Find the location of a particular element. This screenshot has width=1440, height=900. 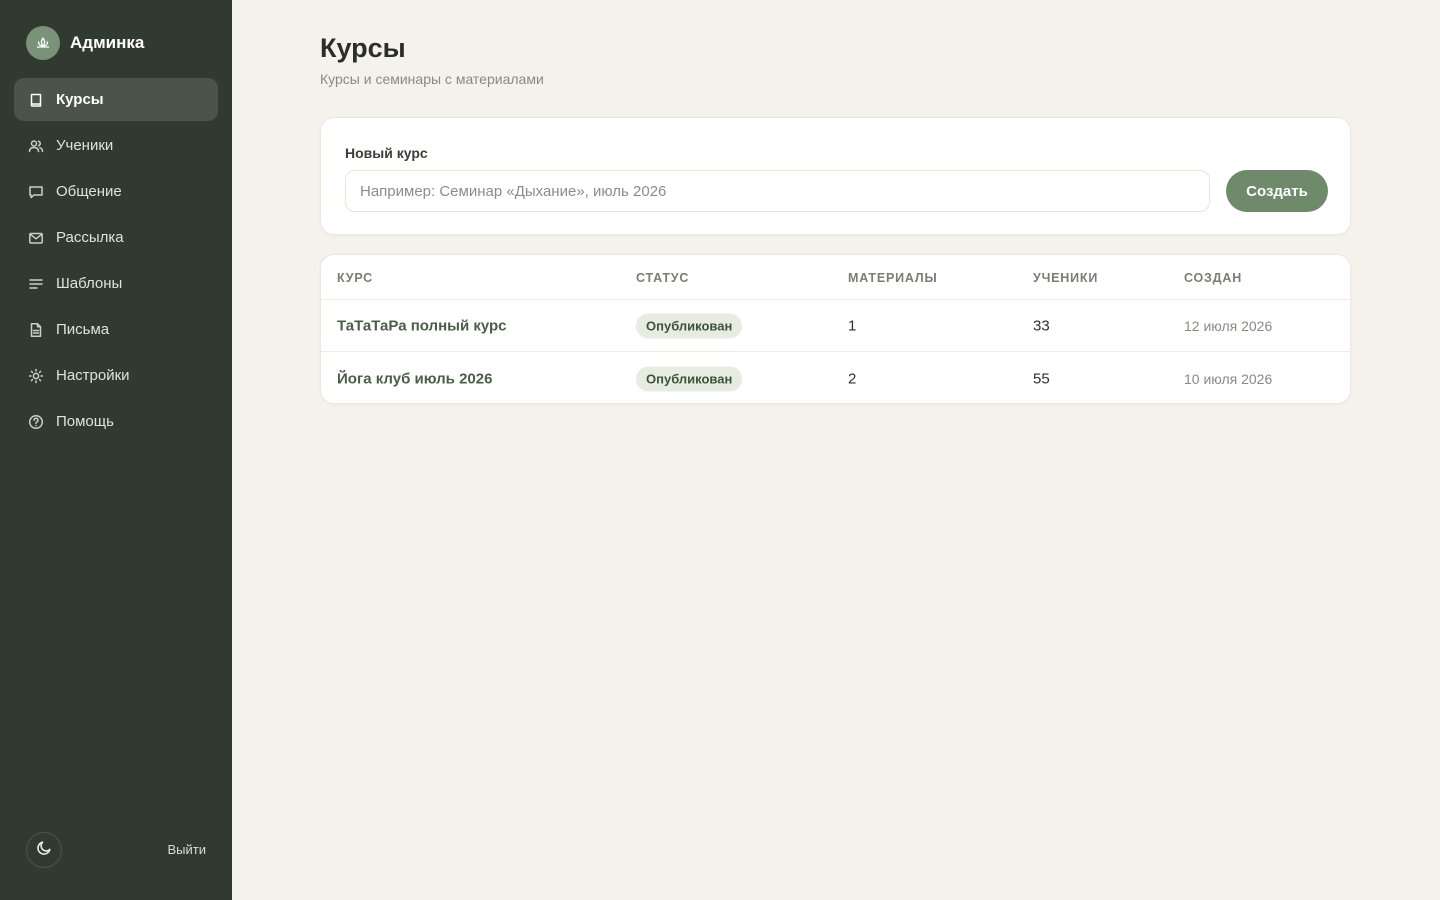

column-header-course: КУРС is located at coordinates (355, 278).